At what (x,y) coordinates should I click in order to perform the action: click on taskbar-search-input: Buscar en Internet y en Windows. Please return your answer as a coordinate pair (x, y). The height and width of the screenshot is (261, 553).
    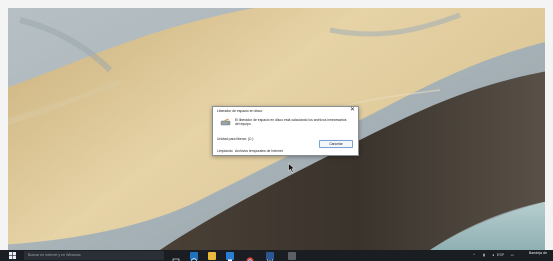
    Looking at the image, I should click on (94, 255).